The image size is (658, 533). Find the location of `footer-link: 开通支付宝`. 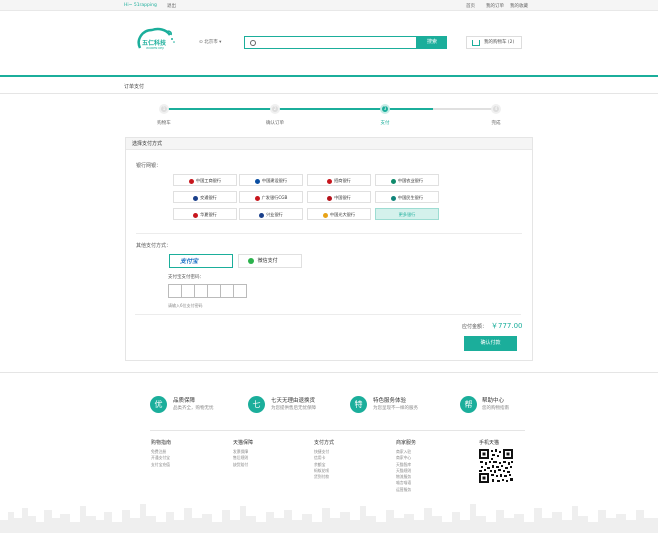

footer-link: 开通支付宝 is located at coordinates (161, 458).